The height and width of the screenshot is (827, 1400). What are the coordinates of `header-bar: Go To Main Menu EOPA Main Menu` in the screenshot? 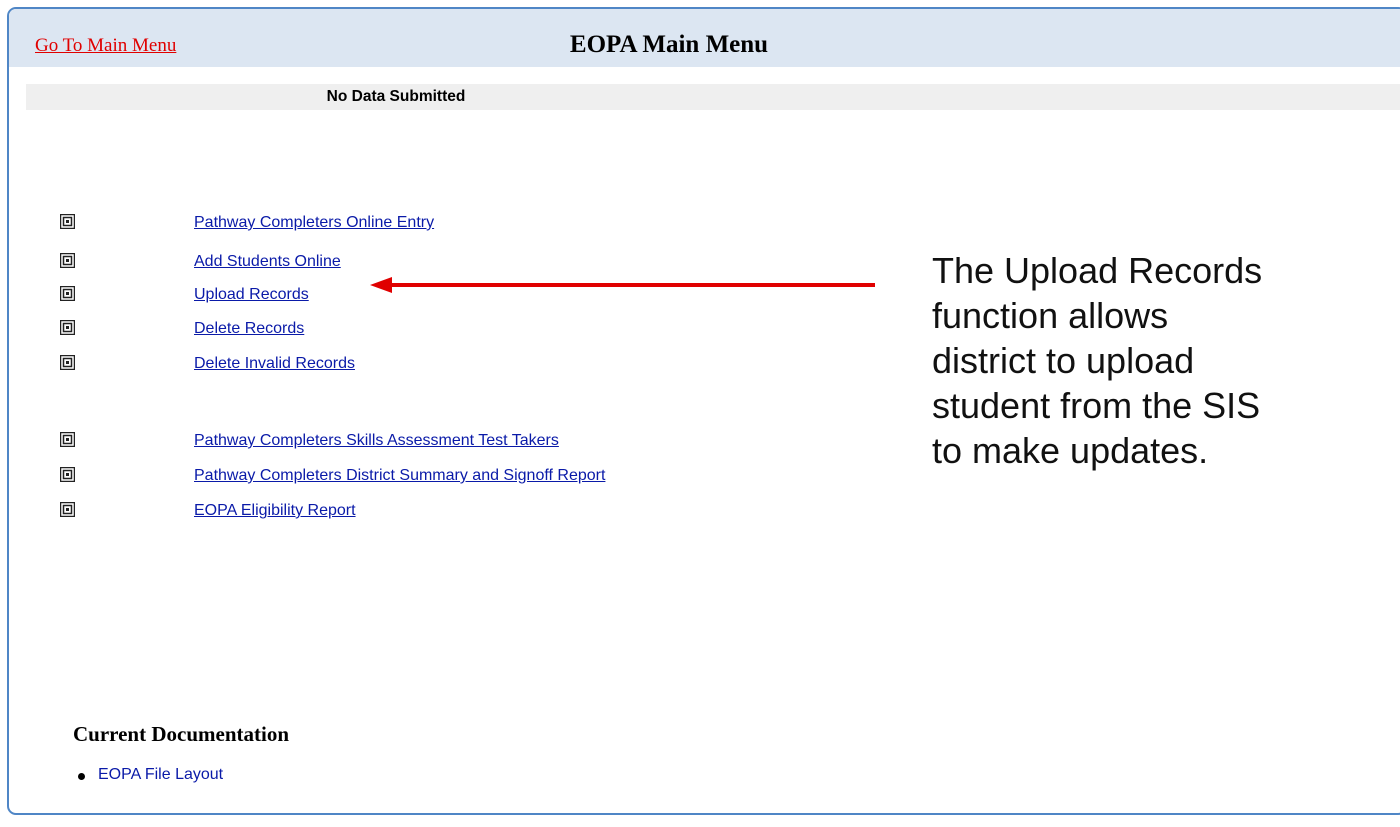 It's located at (704, 38).